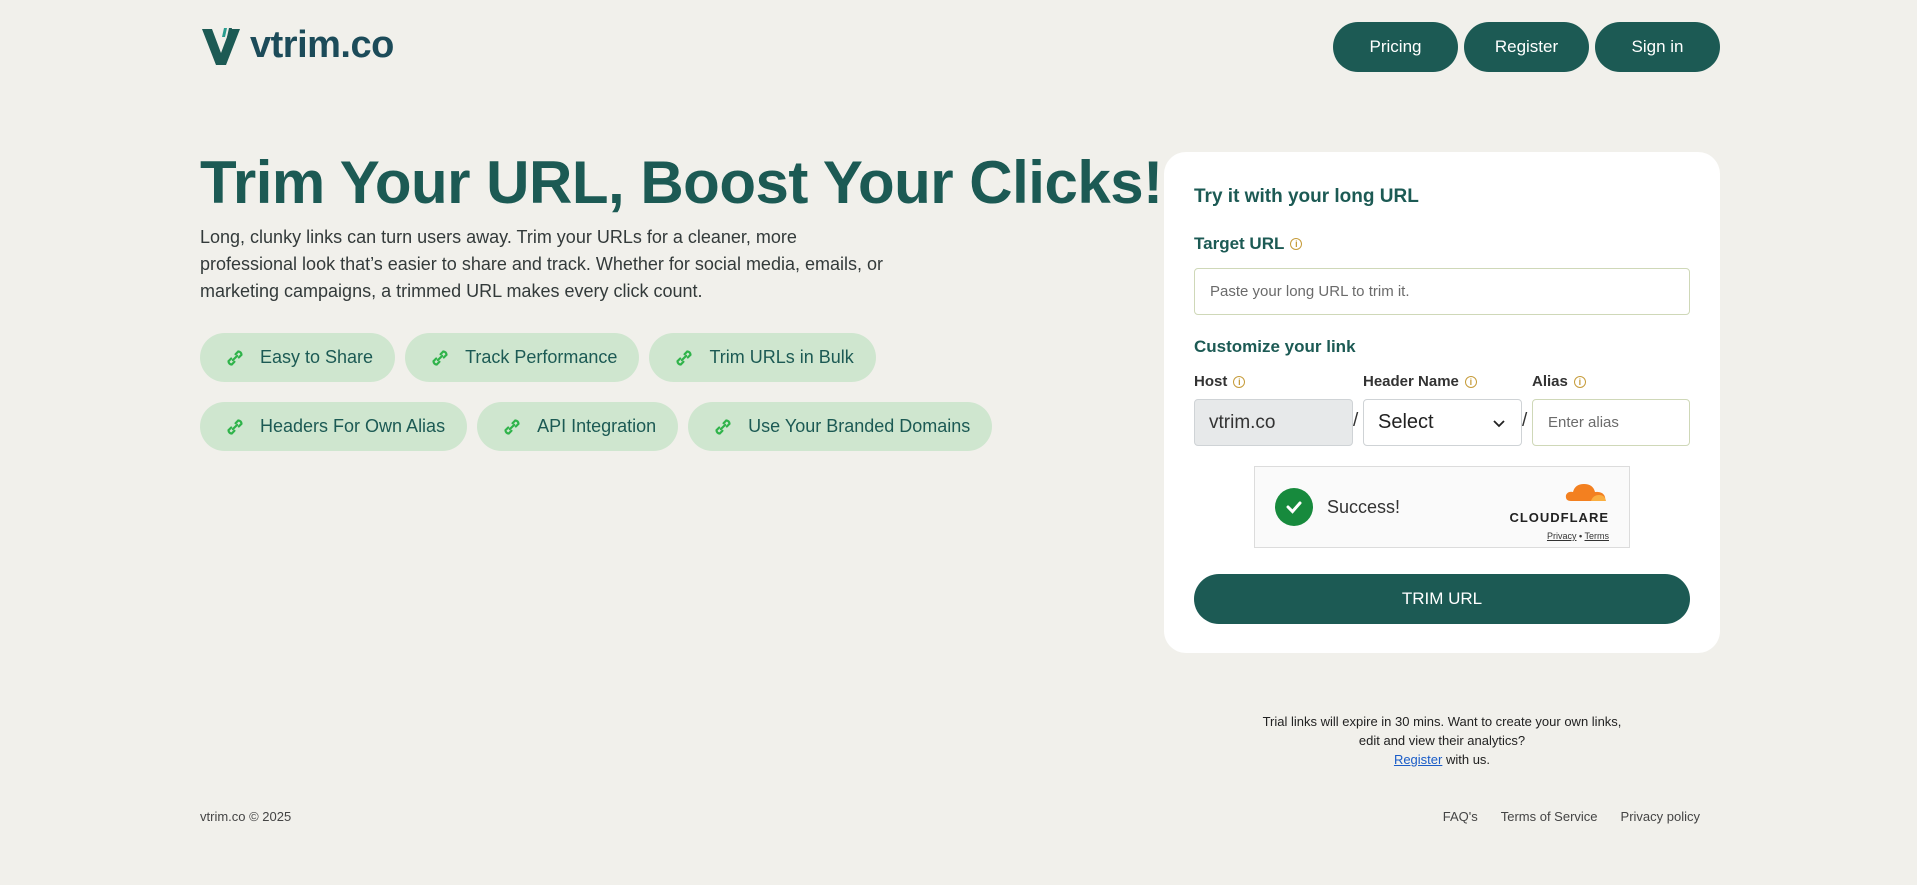  What do you see at coordinates (1442, 507) in the screenshot?
I see `captcha-widget: Success! CLOUDFLARE Privacy • Terms` at bounding box center [1442, 507].